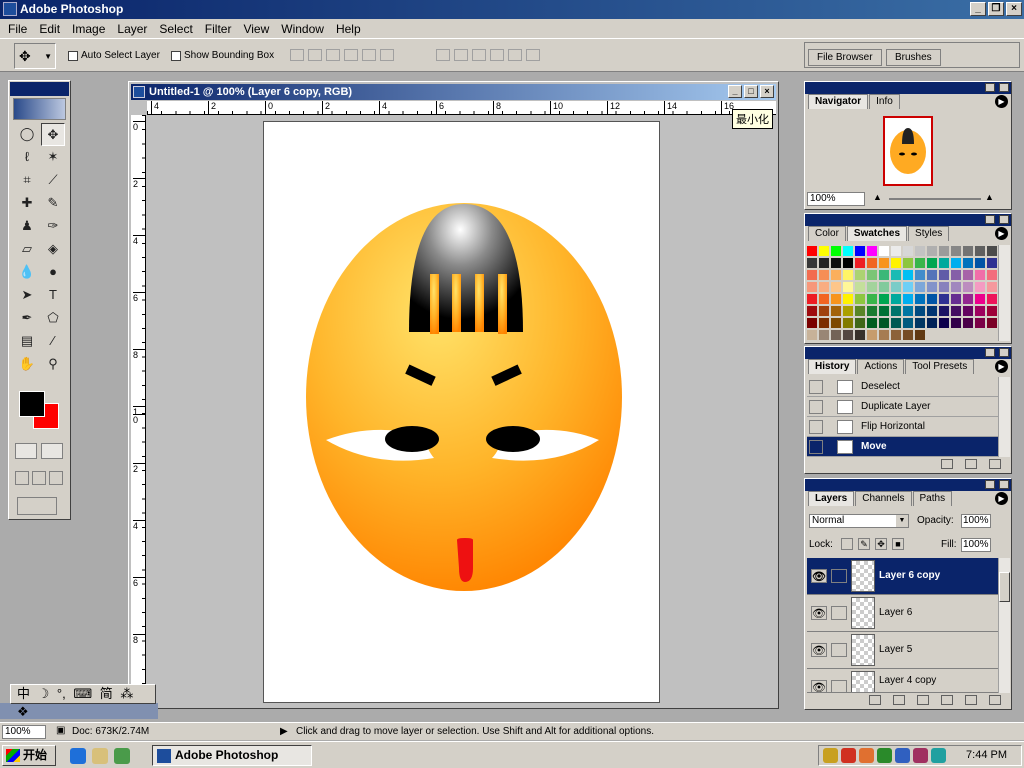 The height and width of the screenshot is (768, 1024). Describe the element at coordinates (27, 272) in the screenshot. I see `blur-tool-icon: 💧` at that location.